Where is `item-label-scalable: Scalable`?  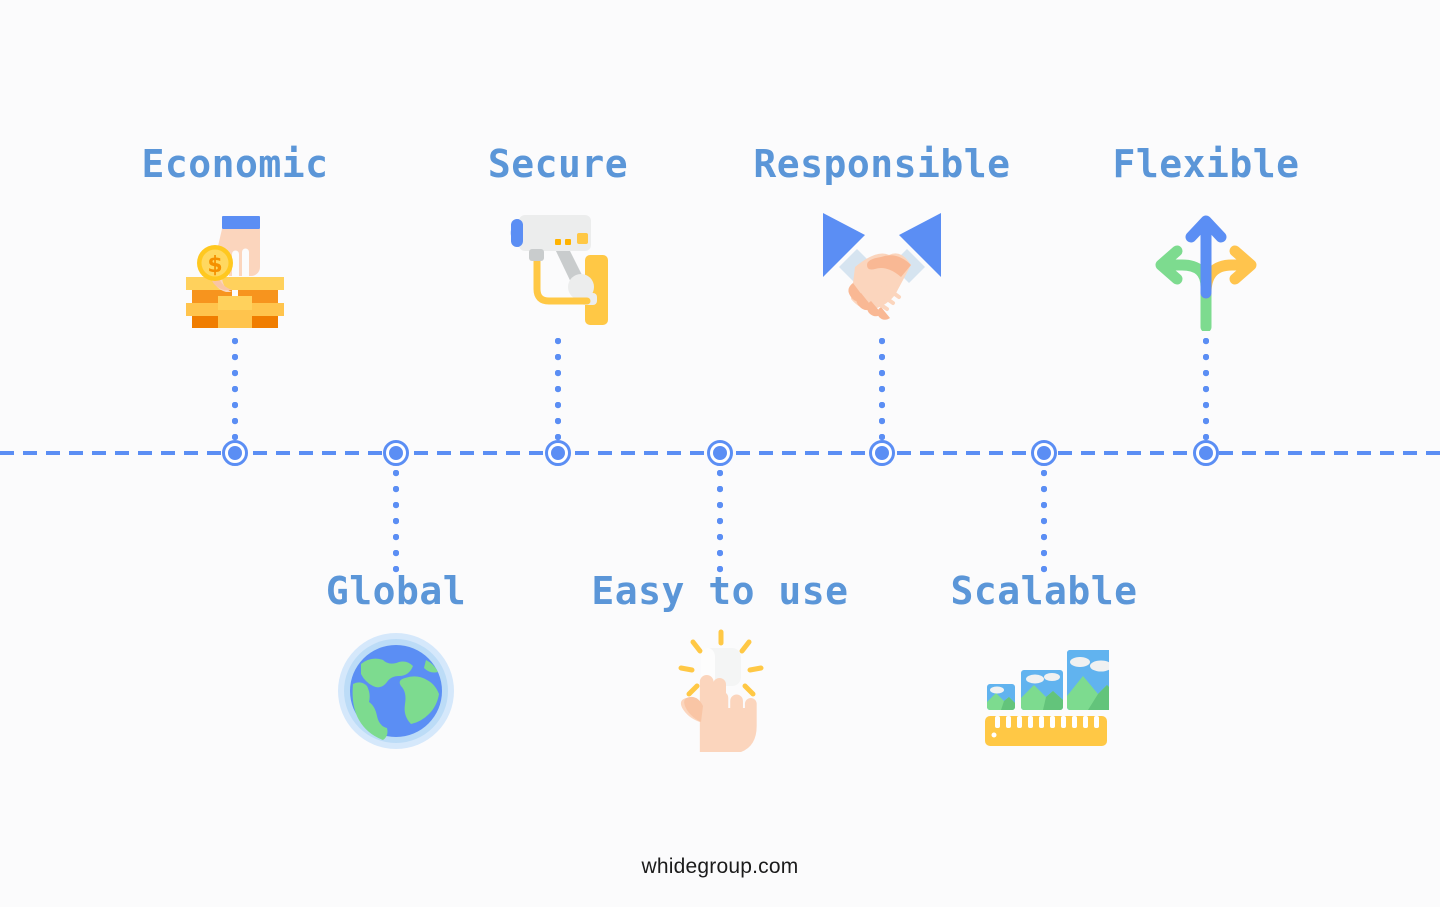 item-label-scalable: Scalable is located at coordinates (1044, 591).